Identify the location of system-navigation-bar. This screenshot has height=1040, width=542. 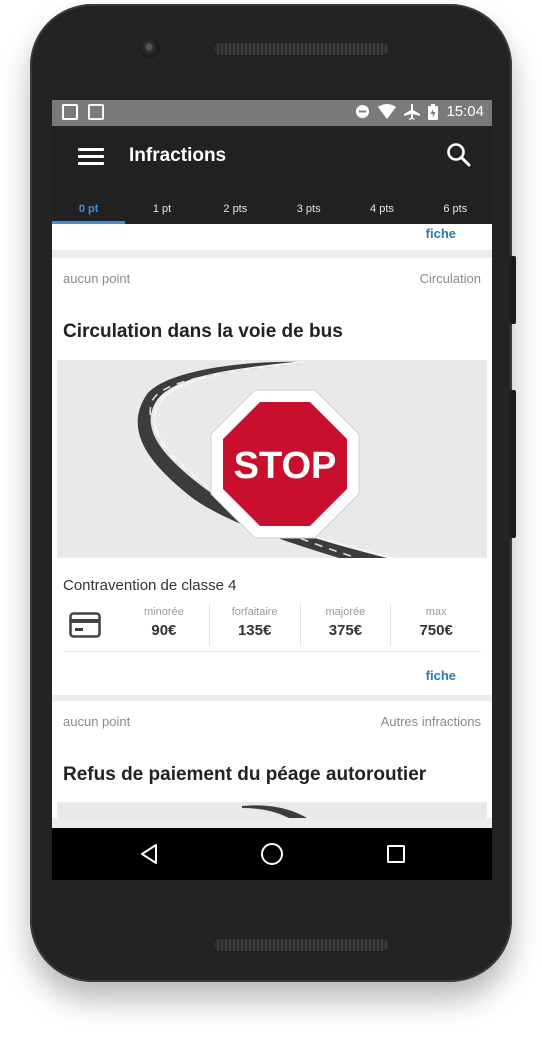
(272, 854).